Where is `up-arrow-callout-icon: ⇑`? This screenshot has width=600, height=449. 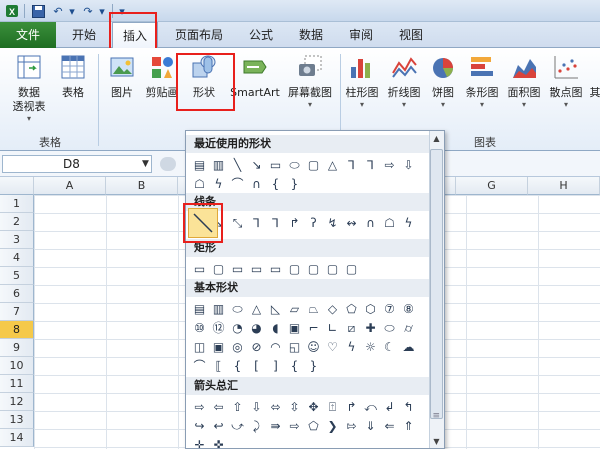
up-arrow-callout-icon: ⇑ is located at coordinates (408, 425).